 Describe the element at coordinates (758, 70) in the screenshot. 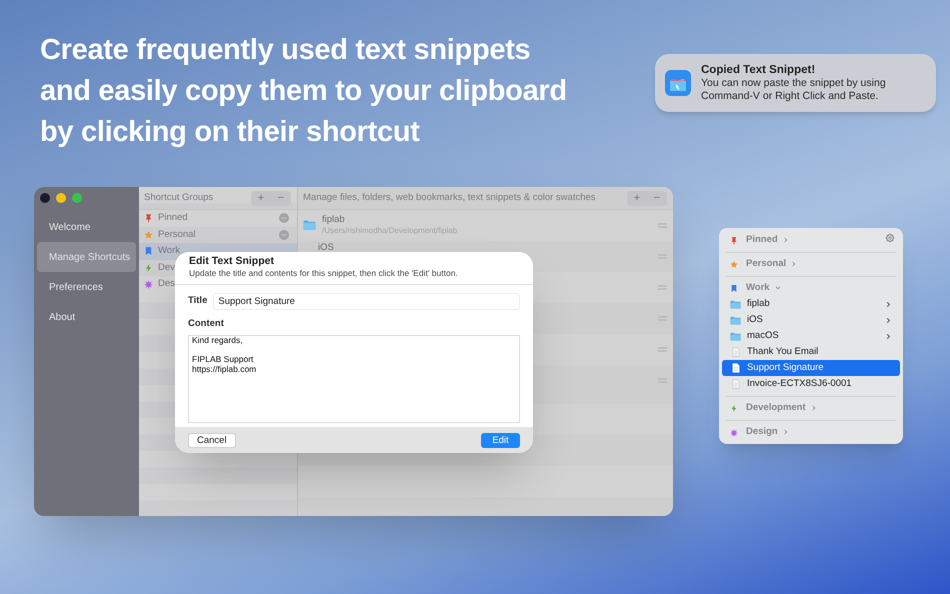

I see `notification-title: Copied Text Snippet!` at that location.